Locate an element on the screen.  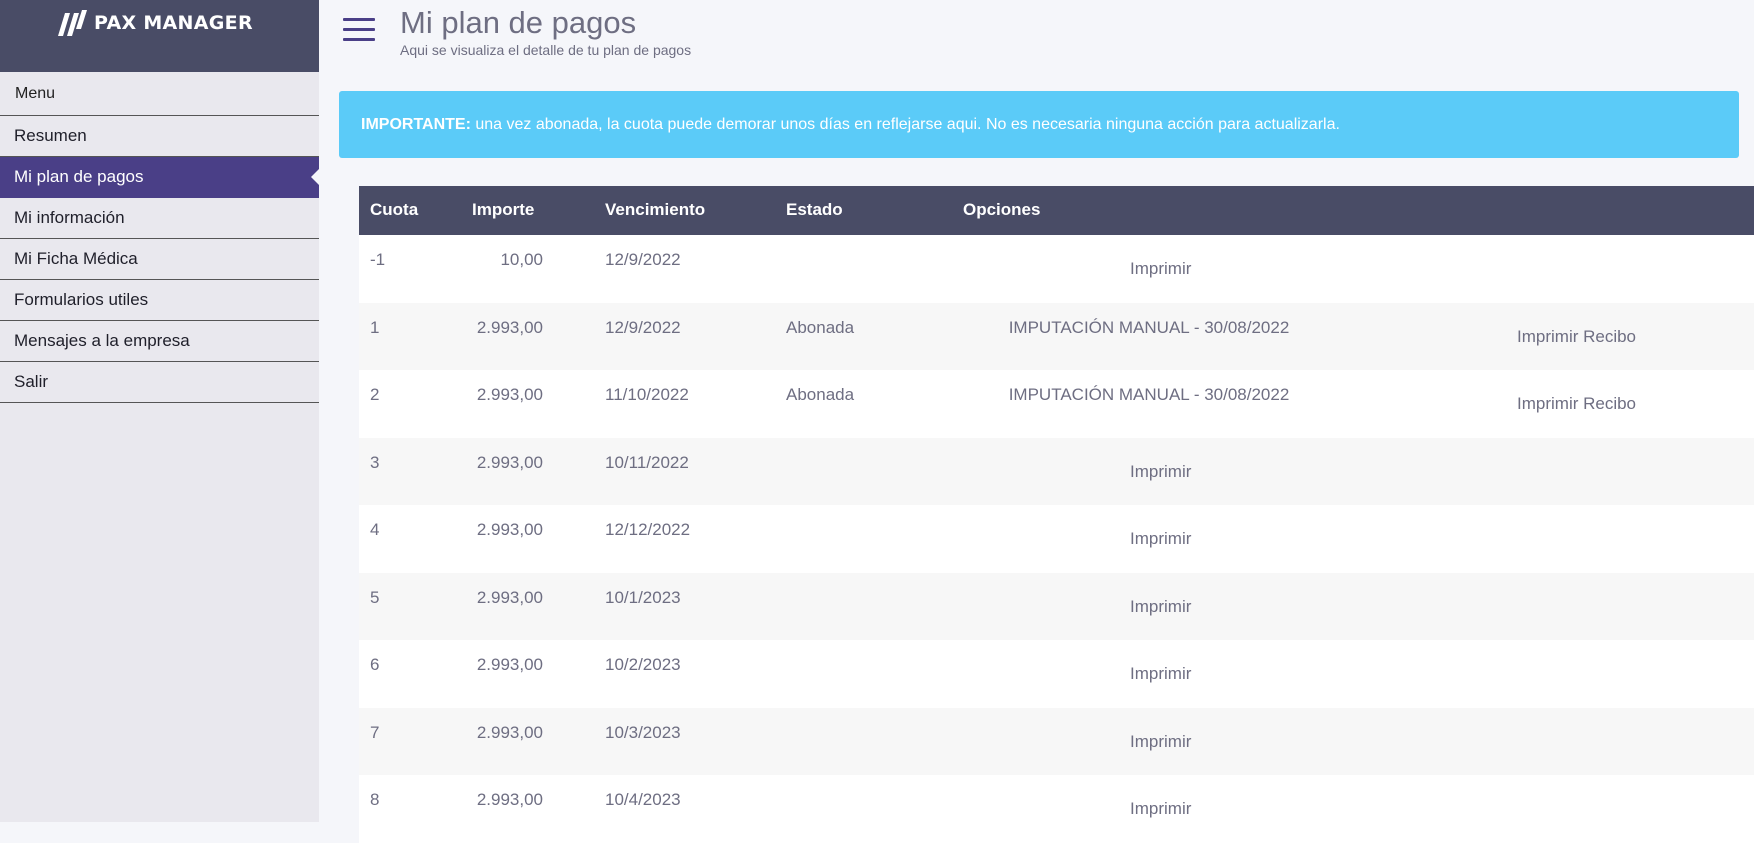
header-importe: Importe is located at coordinates (503, 209).